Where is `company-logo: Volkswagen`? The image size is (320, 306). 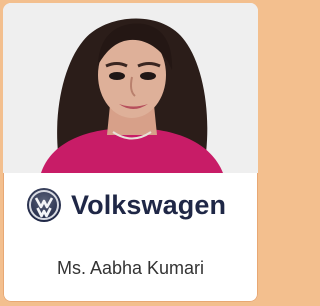 company-logo: Volkswagen is located at coordinates (131, 205).